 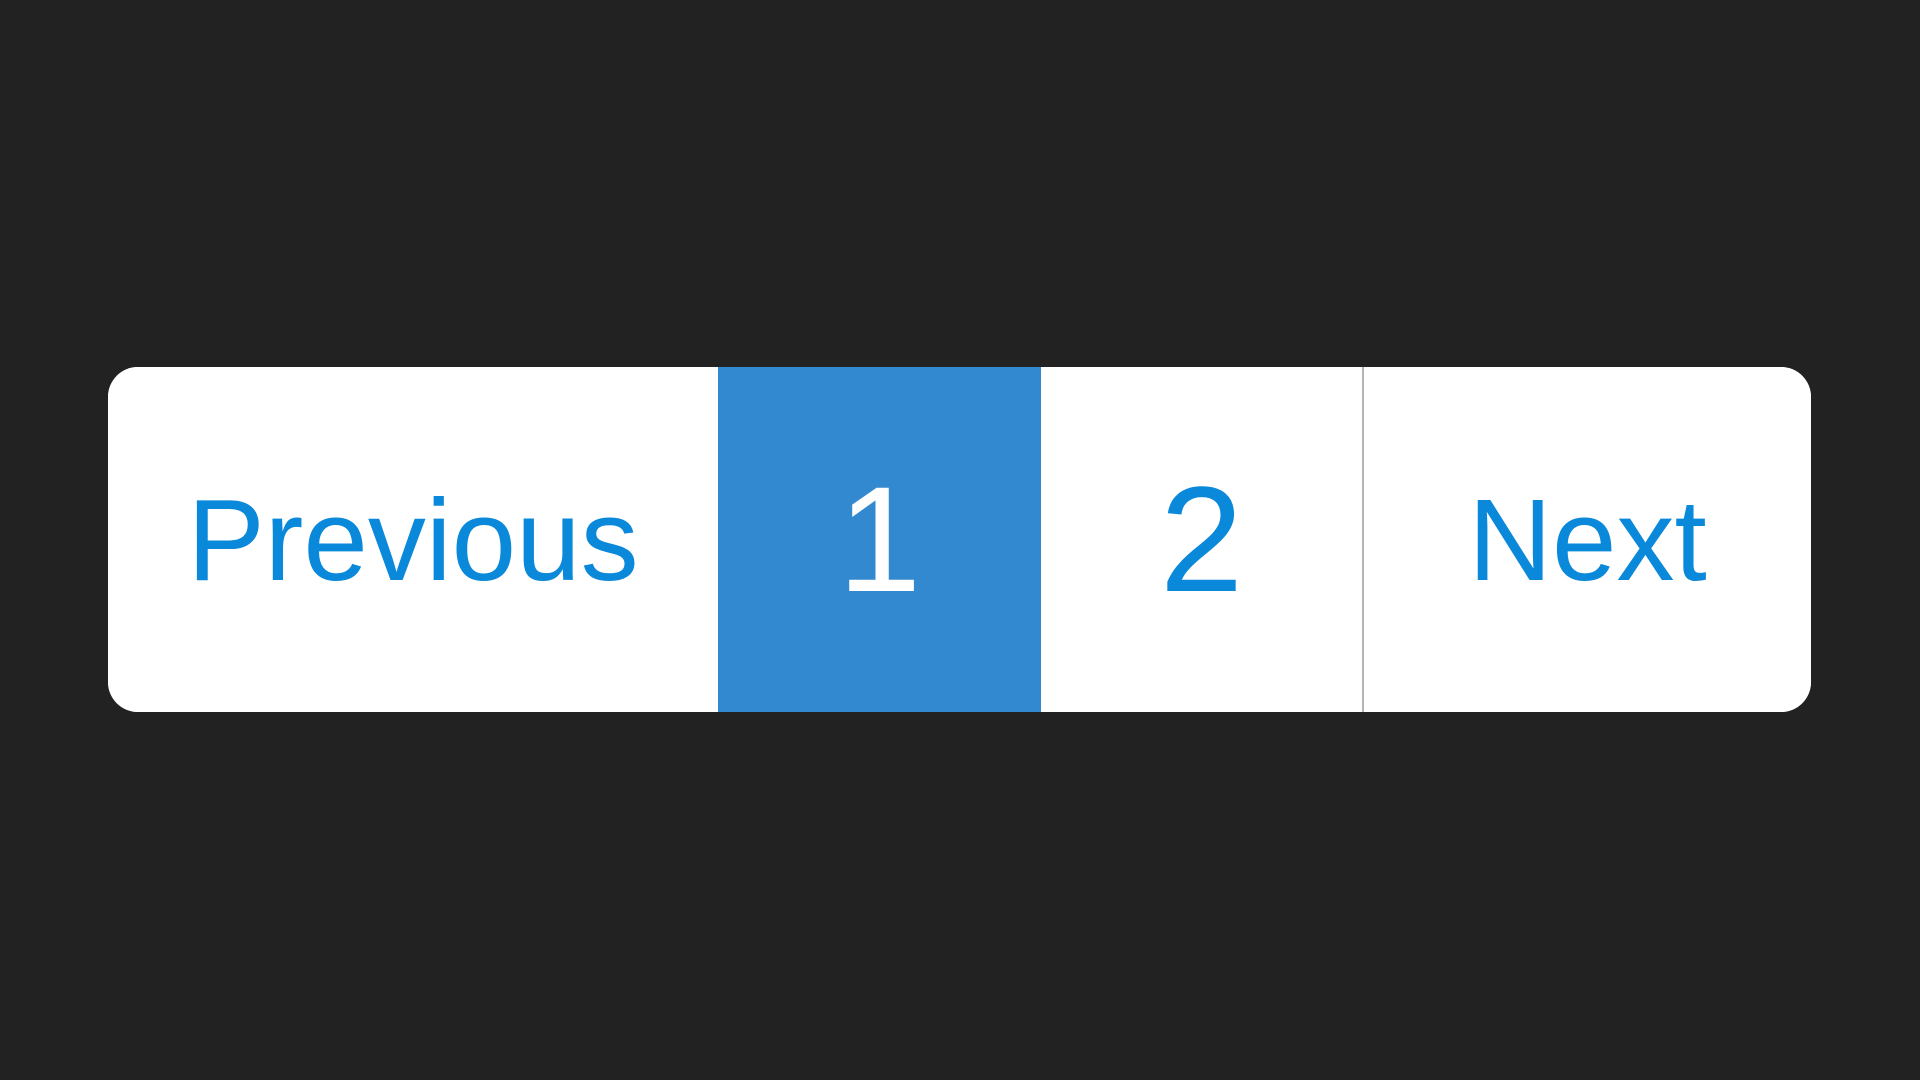 I want to click on next-label: Next, so click(x=1587, y=539).